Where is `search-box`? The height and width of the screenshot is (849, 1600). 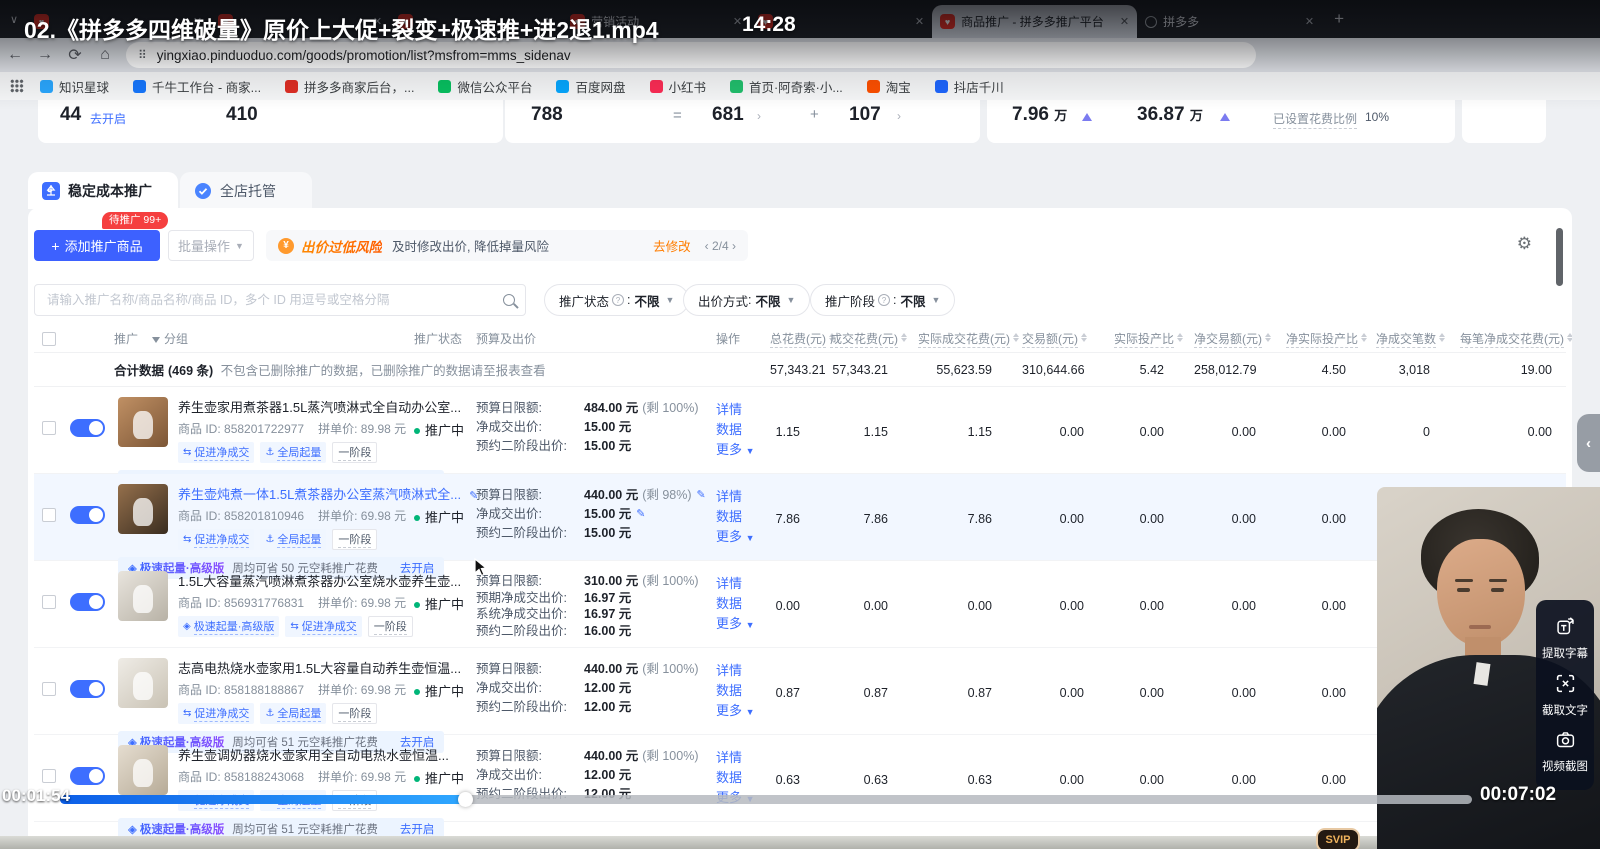 search-box is located at coordinates (280, 300).